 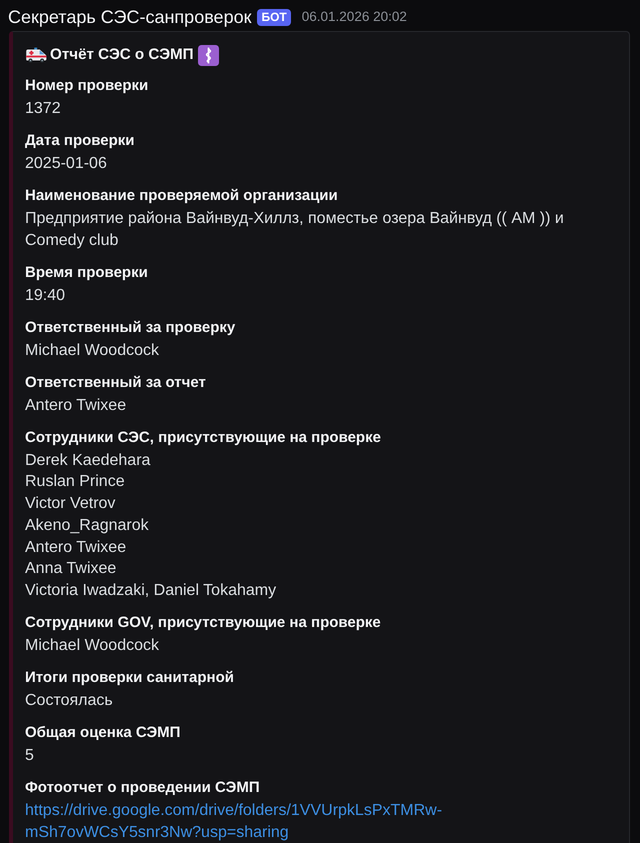 What do you see at coordinates (80, 141) in the screenshot?
I see `field-label: Дата проверки` at bounding box center [80, 141].